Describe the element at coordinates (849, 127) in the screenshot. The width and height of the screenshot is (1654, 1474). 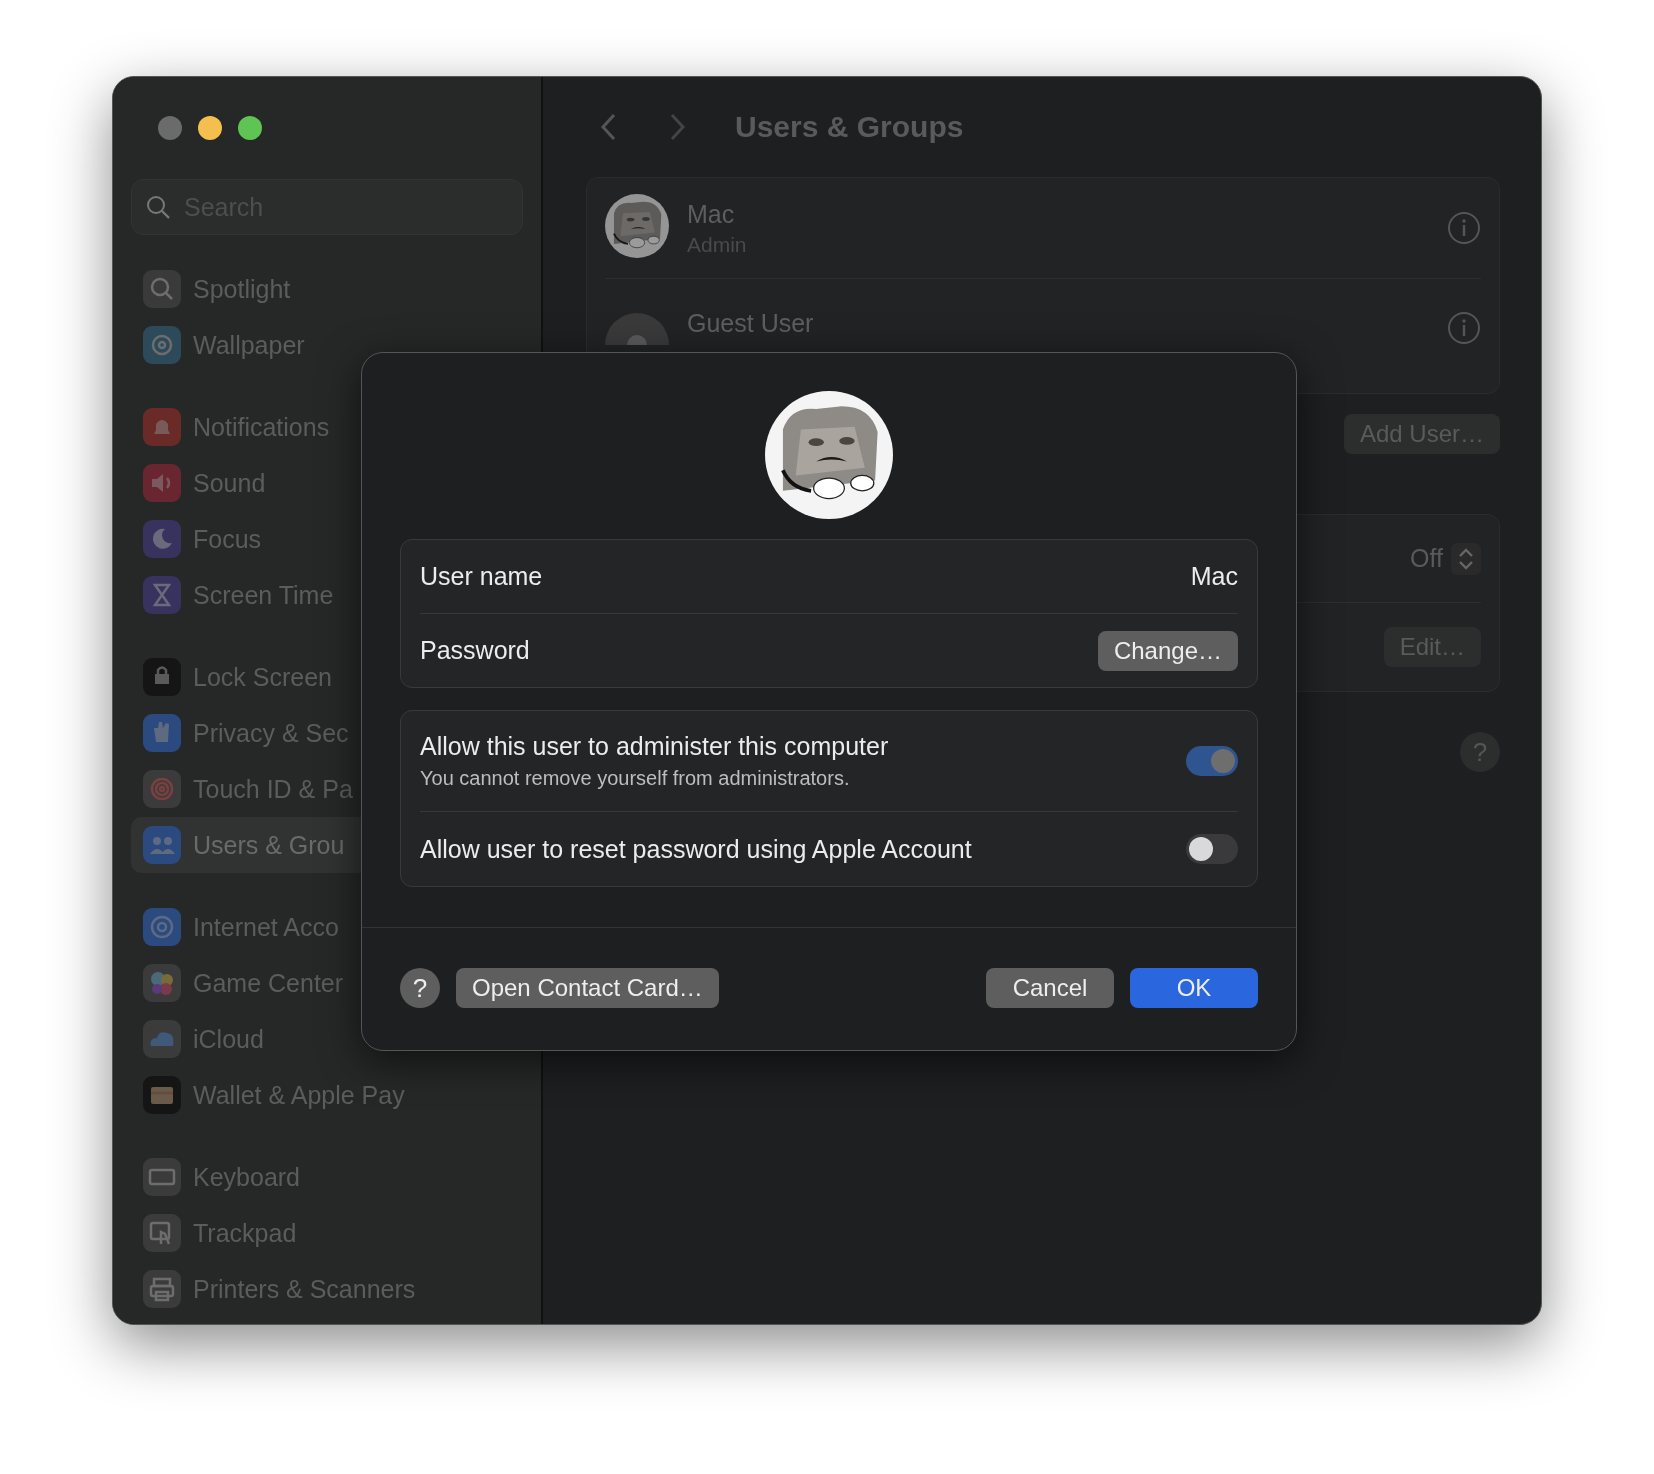
I see `window-title: Users & Groups` at that location.